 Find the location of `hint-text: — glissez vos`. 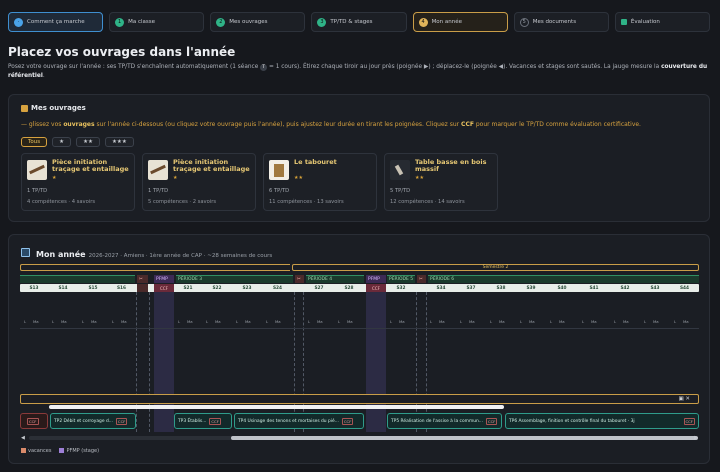

hint-text: — glissez vos is located at coordinates (42, 124).